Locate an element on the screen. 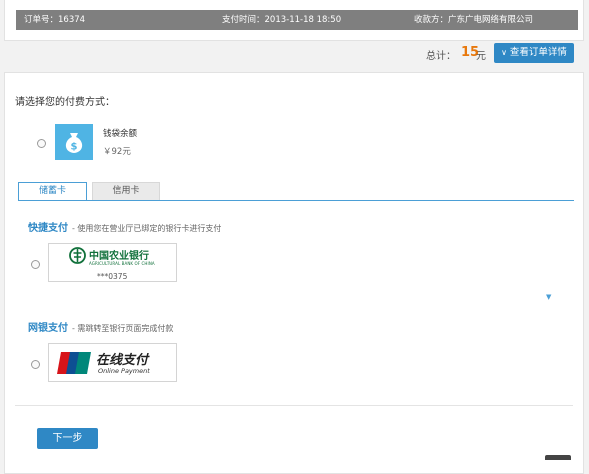 This screenshot has height=474, width=589. tab-credit-card: 信用卡 is located at coordinates (126, 191).